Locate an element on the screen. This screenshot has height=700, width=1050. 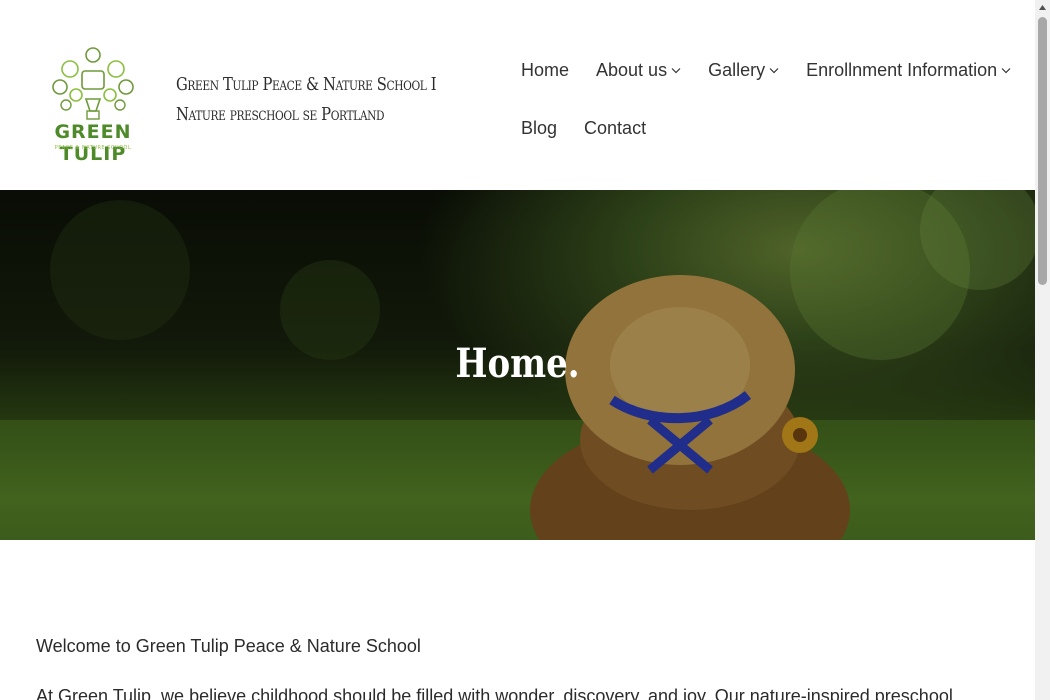
page-scrollbar is located at coordinates (1042, 350).